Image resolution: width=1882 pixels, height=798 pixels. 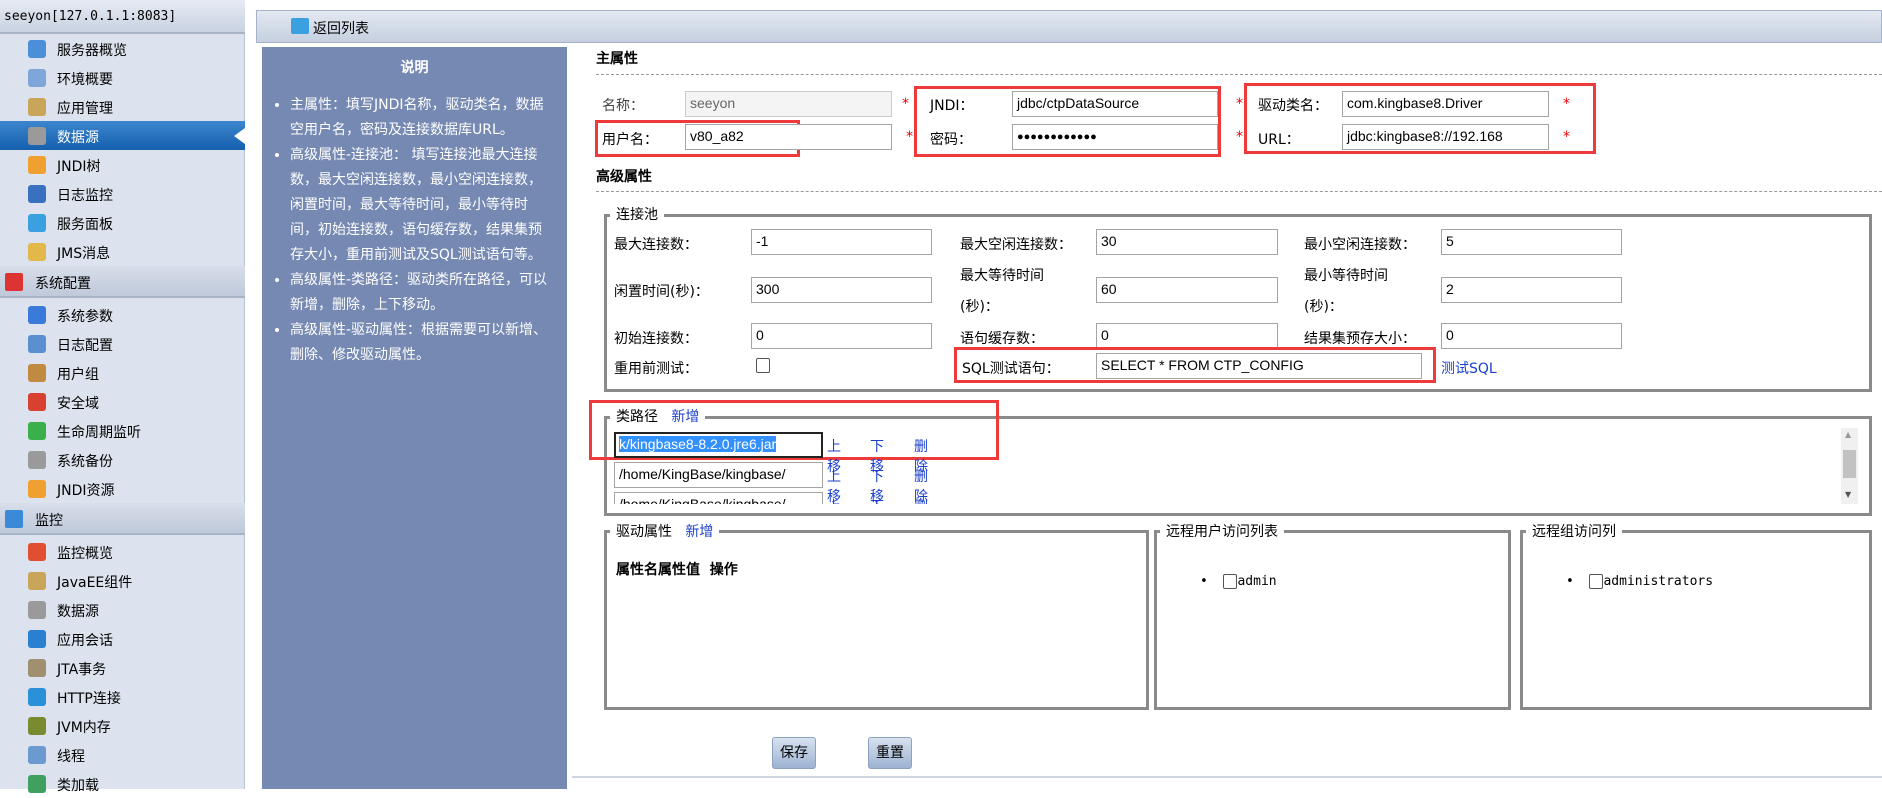 I want to click on sidebar-section: 监控, so click(x=122, y=519).